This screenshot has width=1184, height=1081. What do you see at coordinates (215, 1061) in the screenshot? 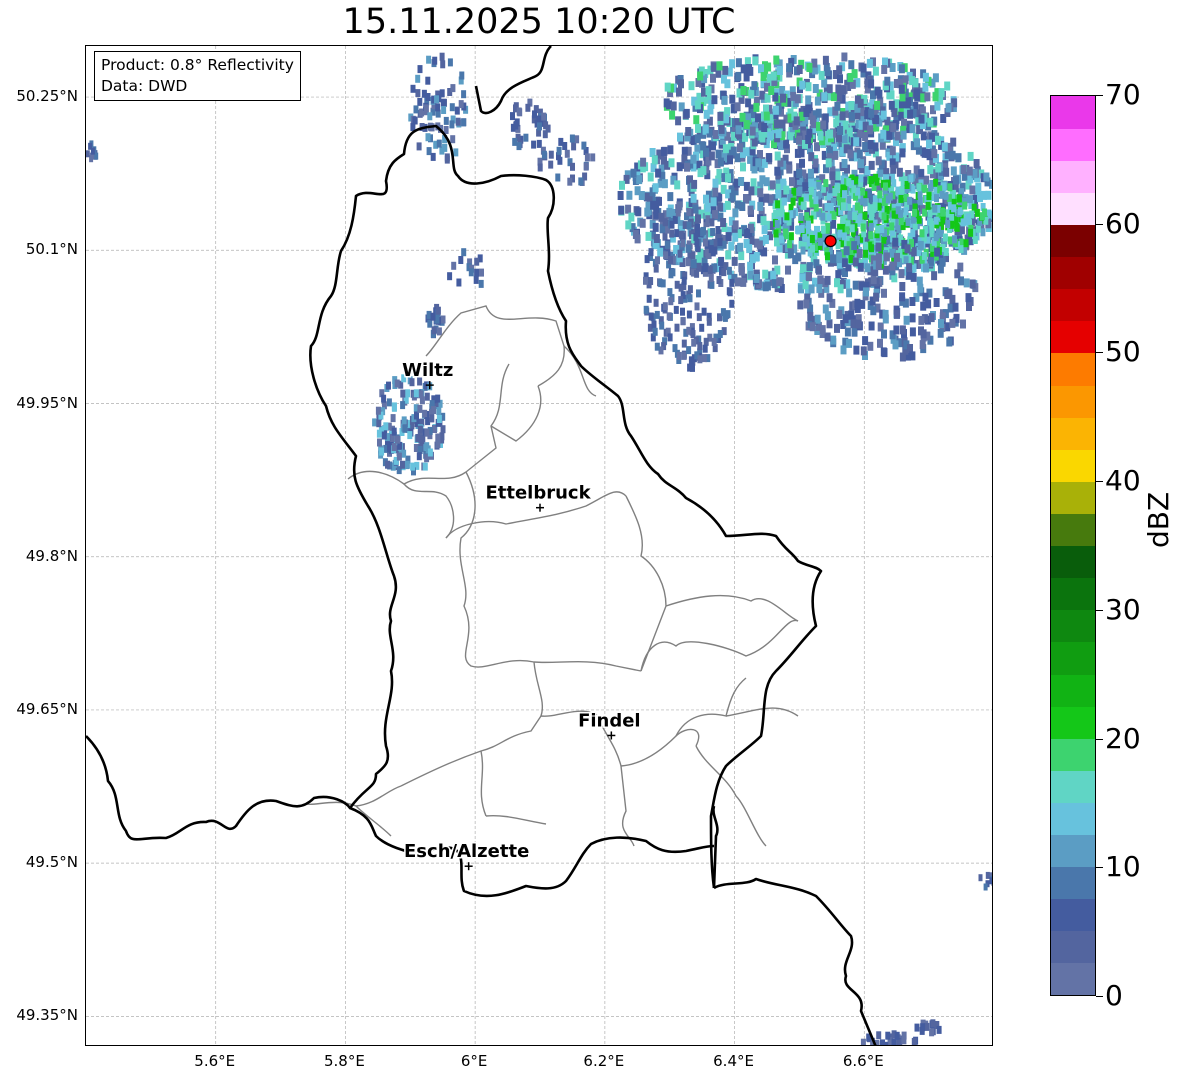
I see `longitude-tick-label: 5.6°E` at bounding box center [215, 1061].